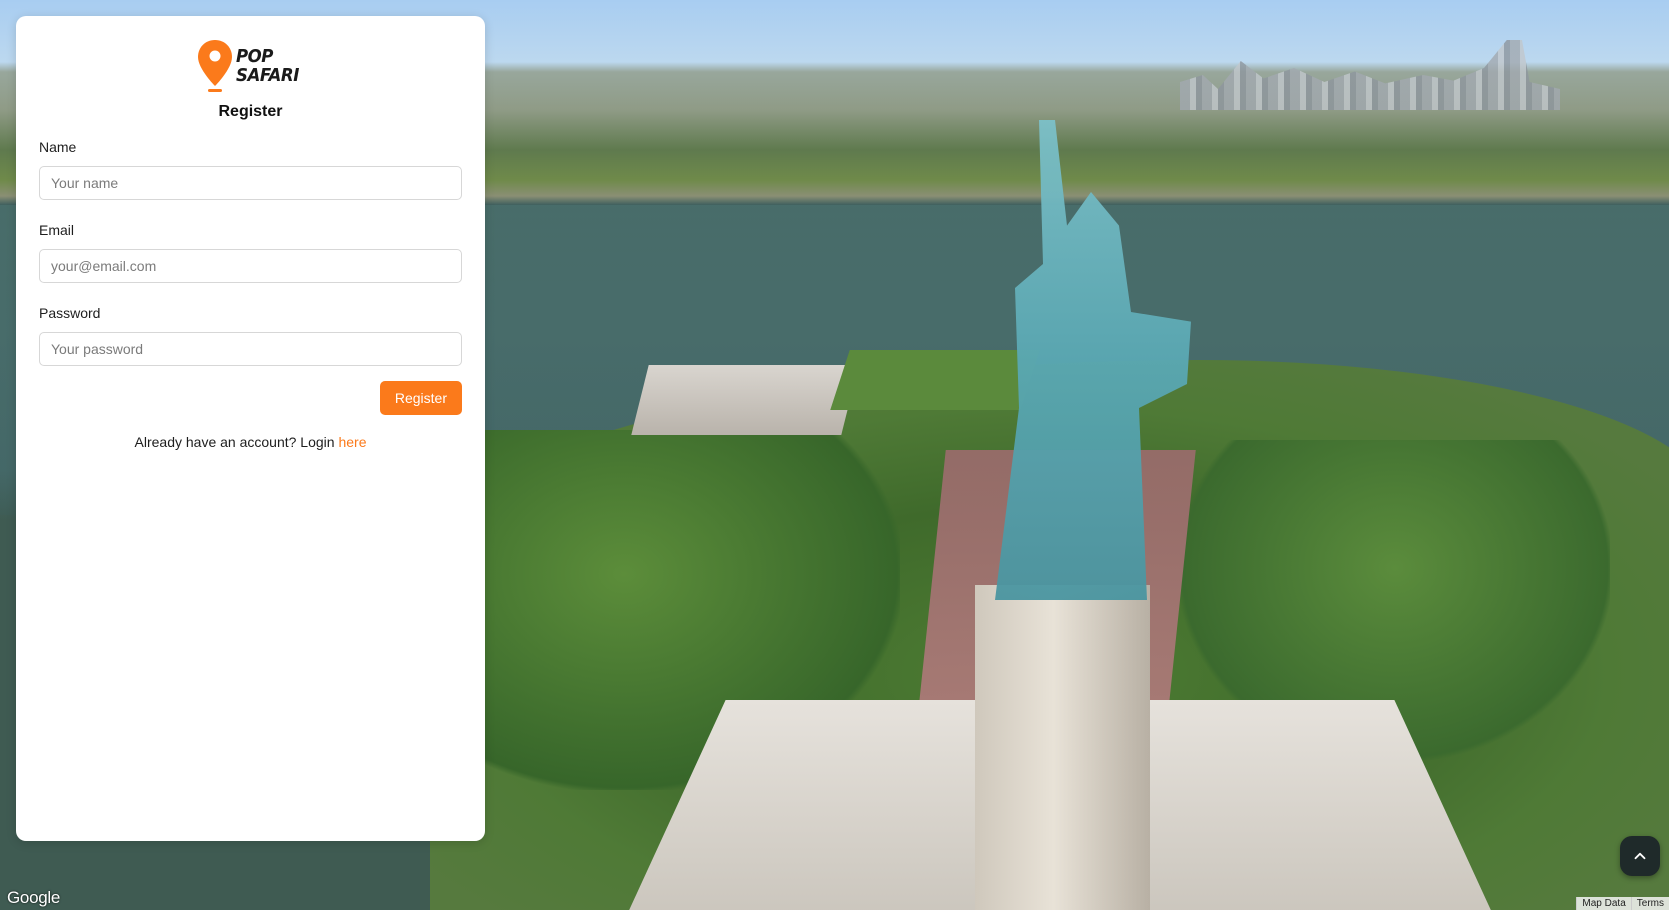 This screenshot has width=1669, height=910. Describe the element at coordinates (268, 75) in the screenshot. I see `brand-line-2: SAFARI` at that location.